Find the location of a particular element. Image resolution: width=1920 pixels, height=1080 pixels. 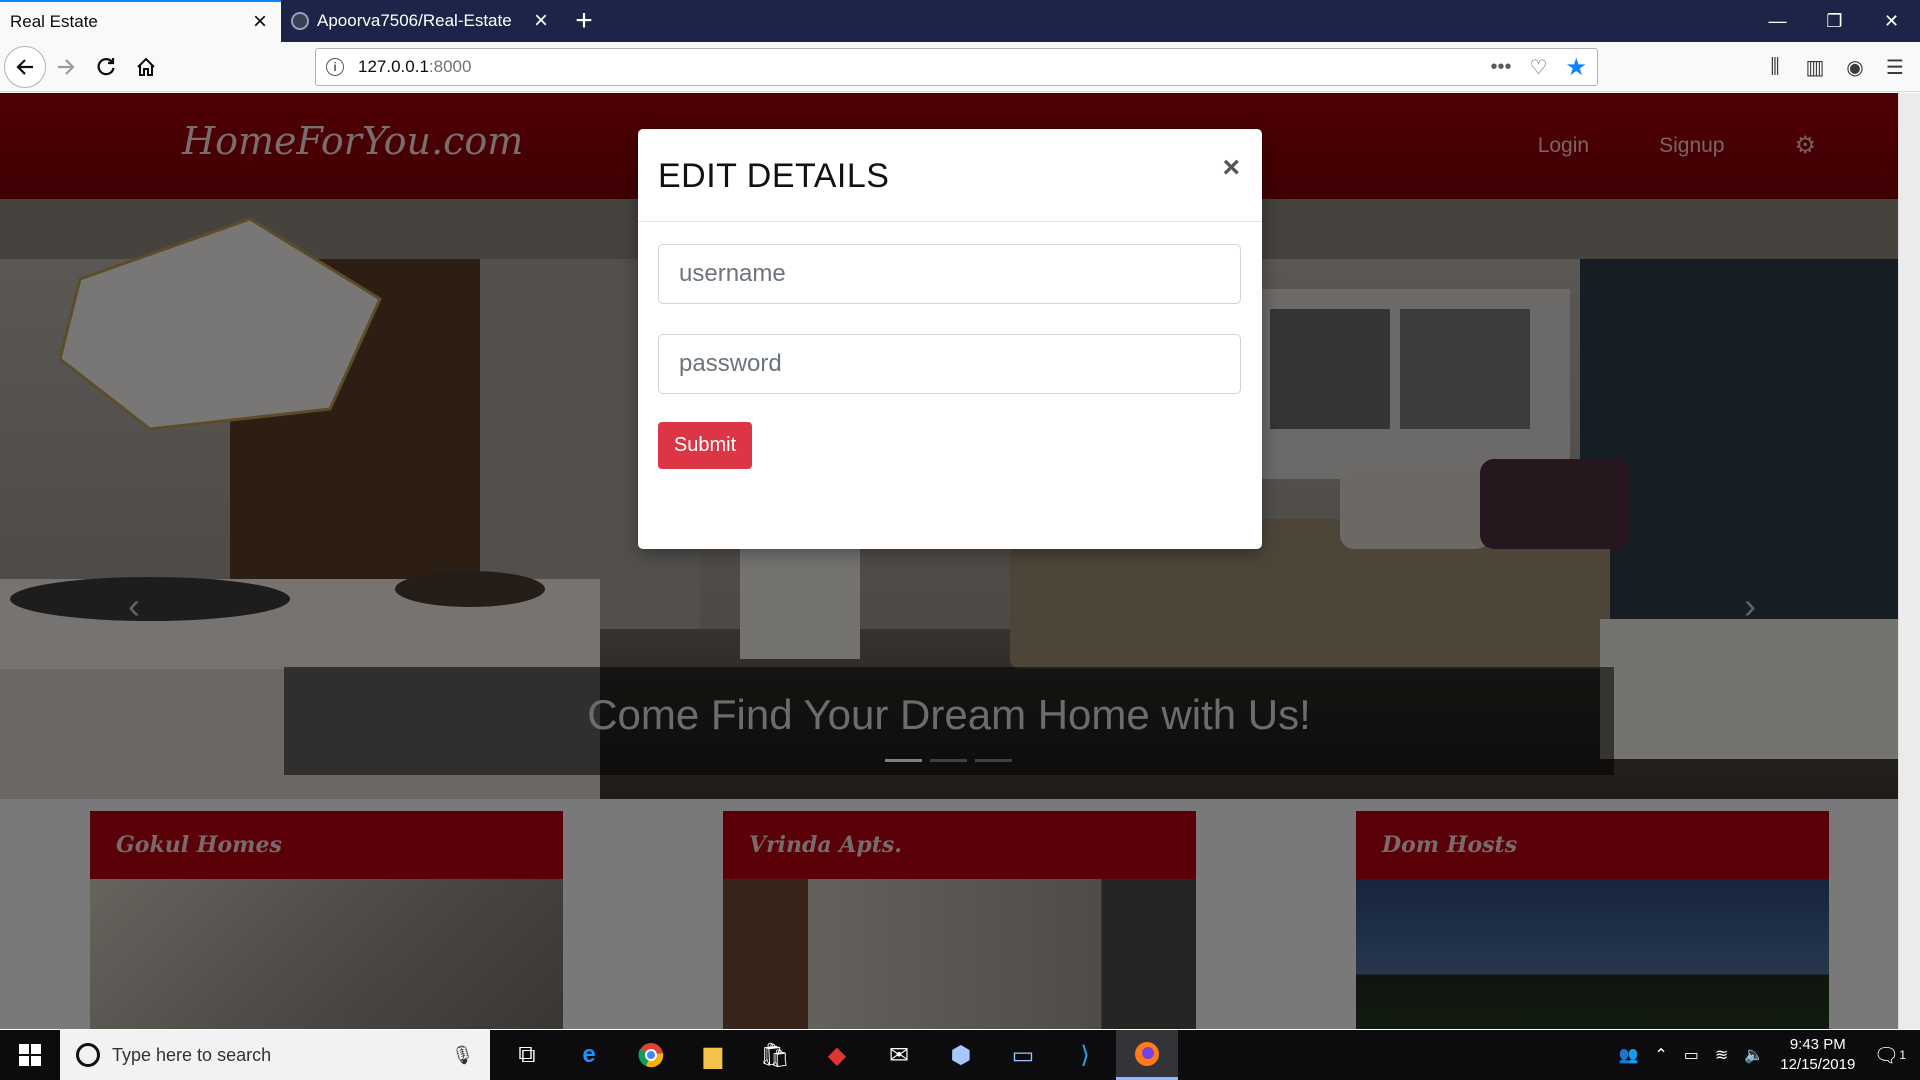

forward-button is located at coordinates (66, 67).